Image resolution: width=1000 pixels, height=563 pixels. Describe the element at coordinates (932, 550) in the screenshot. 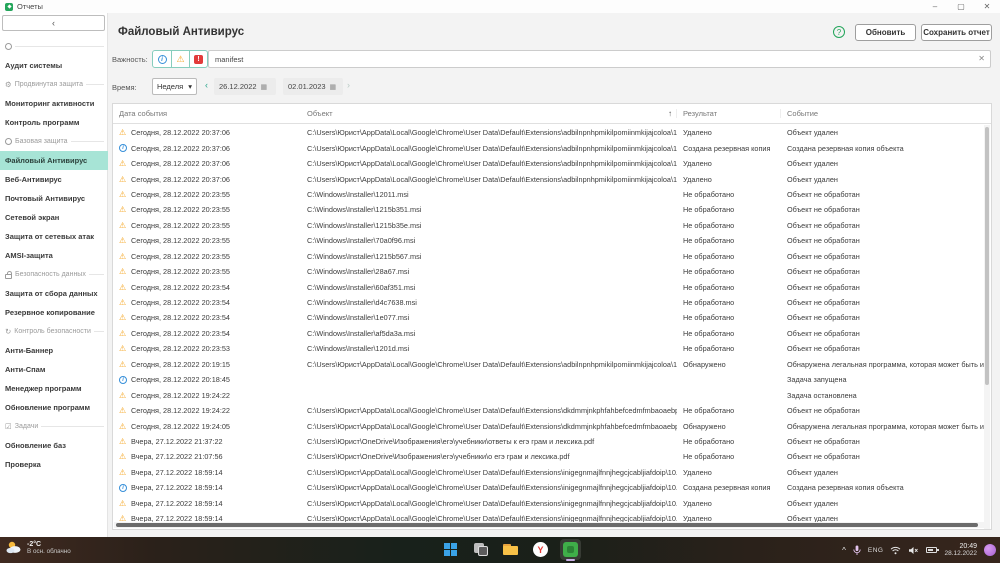

I see `battery-icon` at that location.